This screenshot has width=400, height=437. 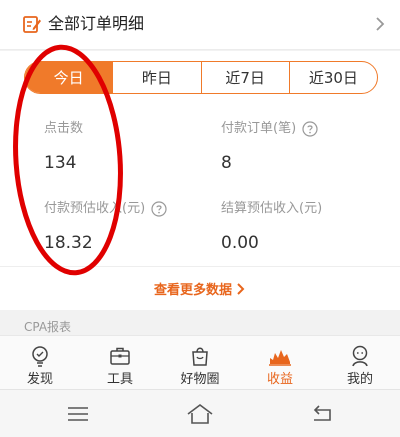 I want to click on home-icon, so click(x=200, y=414).